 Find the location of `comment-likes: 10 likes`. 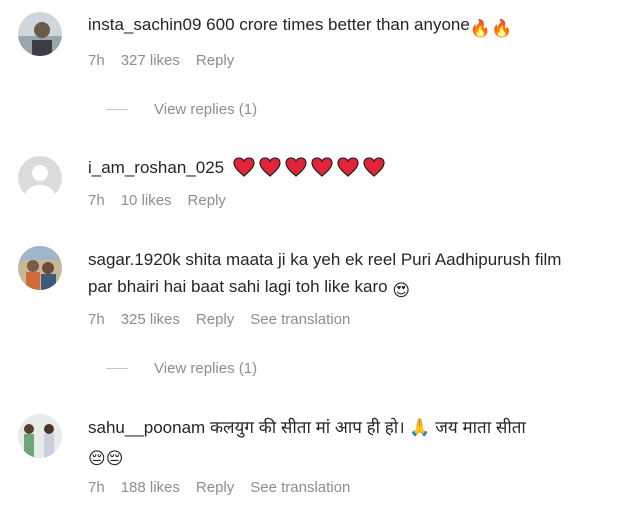

comment-likes: 10 likes is located at coordinates (146, 200).